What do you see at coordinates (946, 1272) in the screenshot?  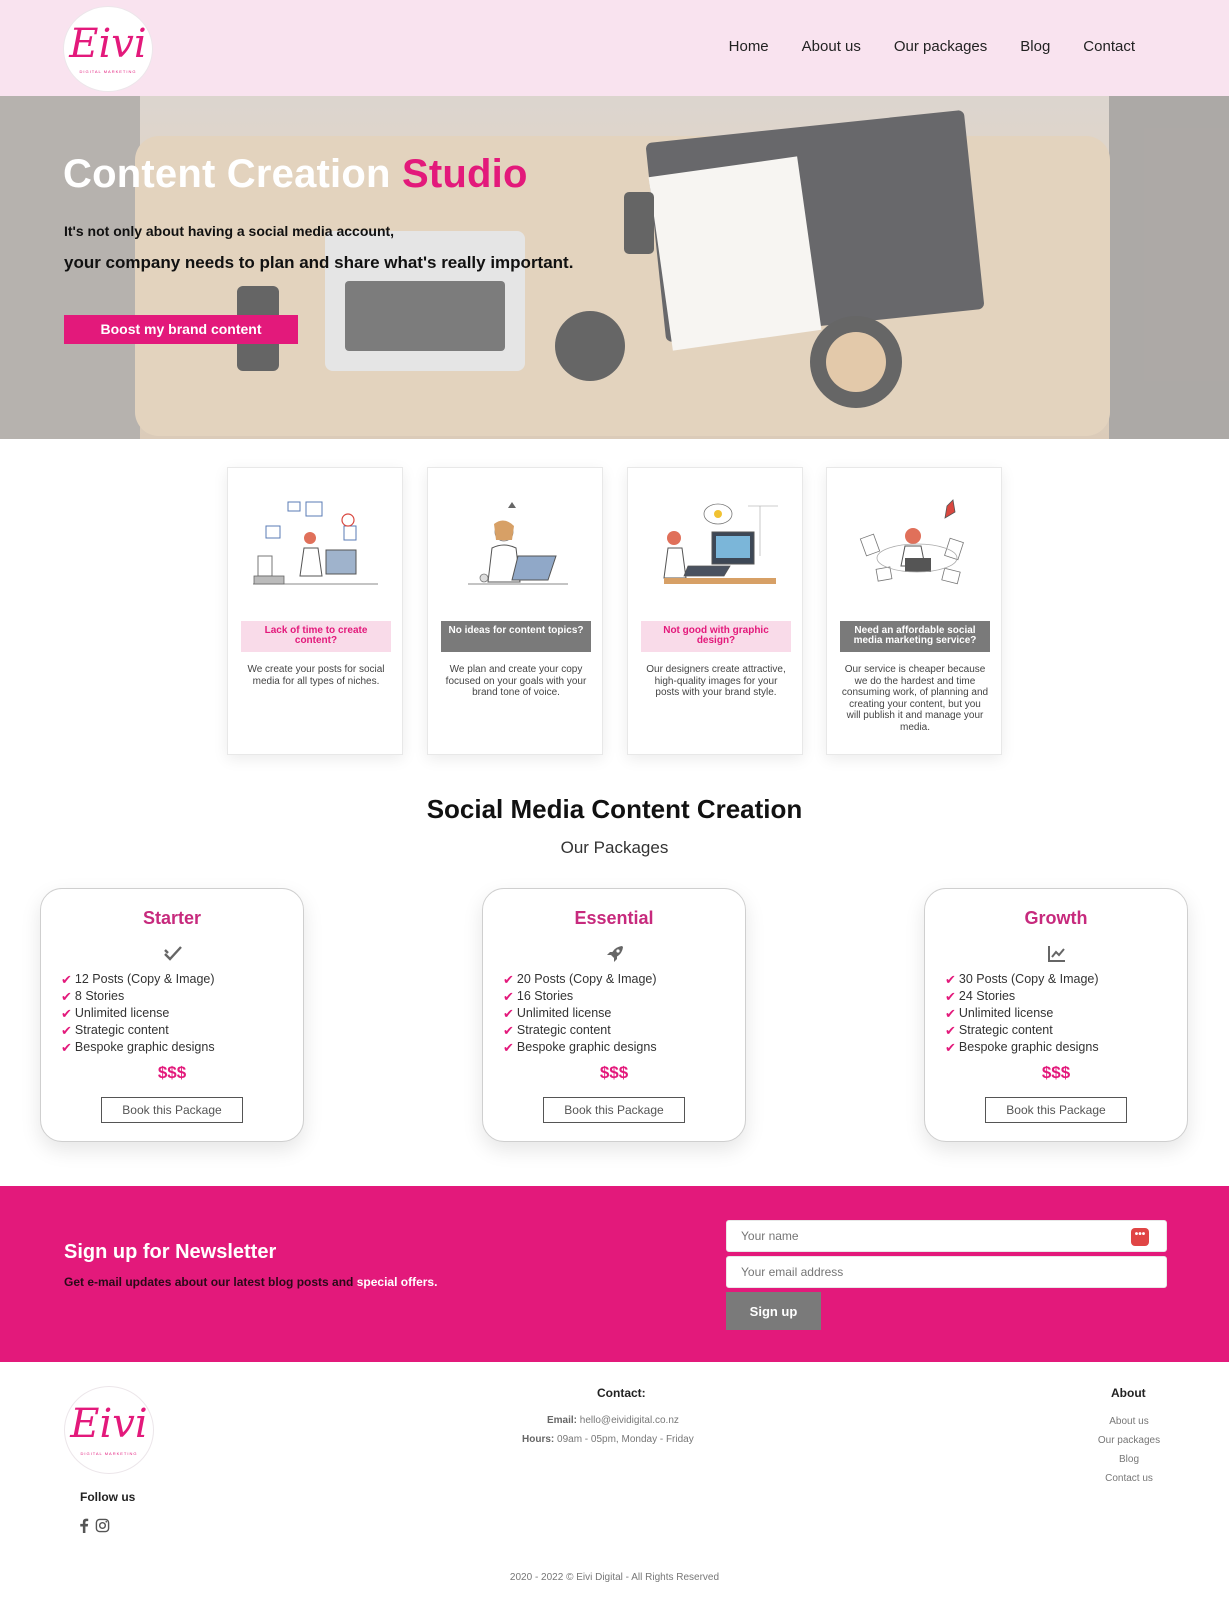 I see `email-input` at bounding box center [946, 1272].